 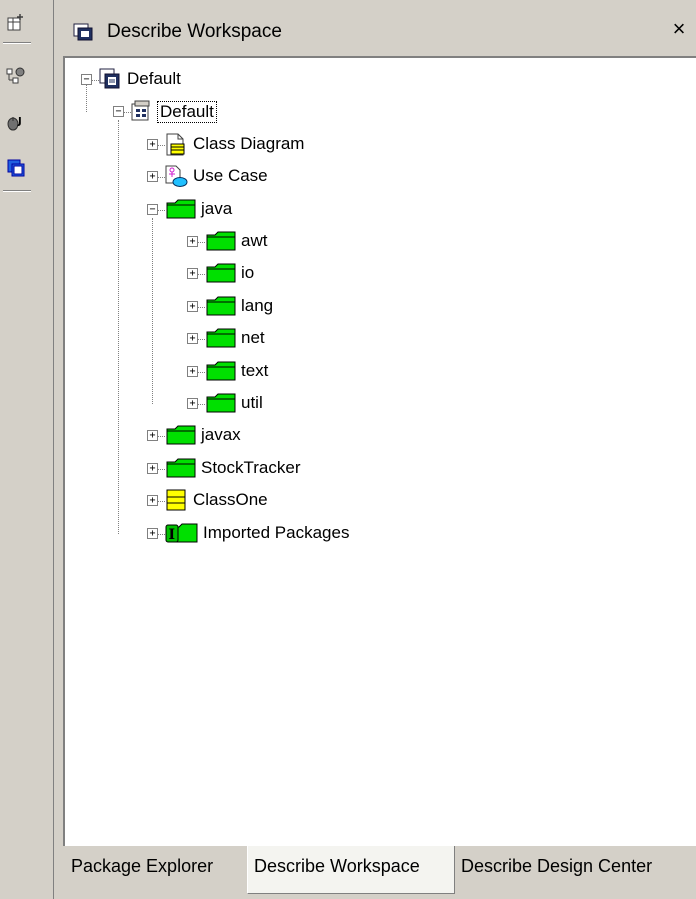 I want to click on tree-node-label: lang, so click(x=257, y=305).